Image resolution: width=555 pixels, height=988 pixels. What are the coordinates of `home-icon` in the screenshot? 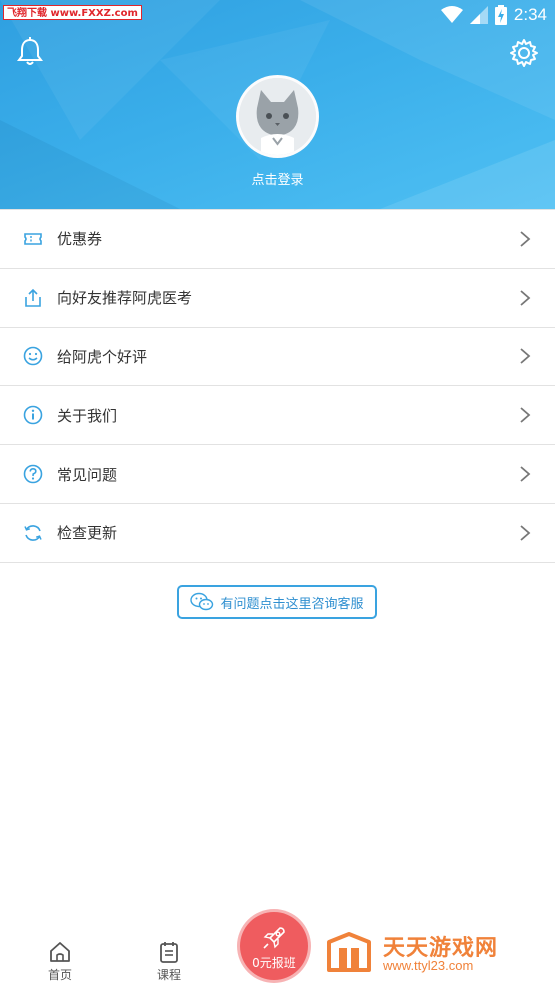 It's located at (60, 952).